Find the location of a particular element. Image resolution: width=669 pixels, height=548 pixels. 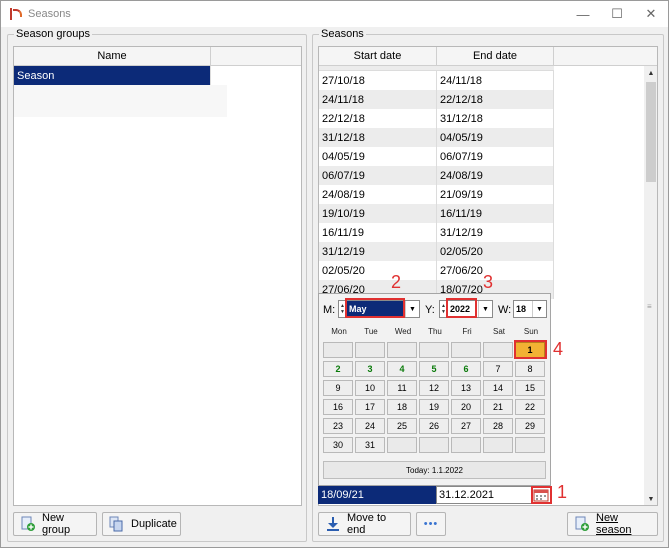

end-date-cell: 21/09/19 is located at coordinates (495, 194).